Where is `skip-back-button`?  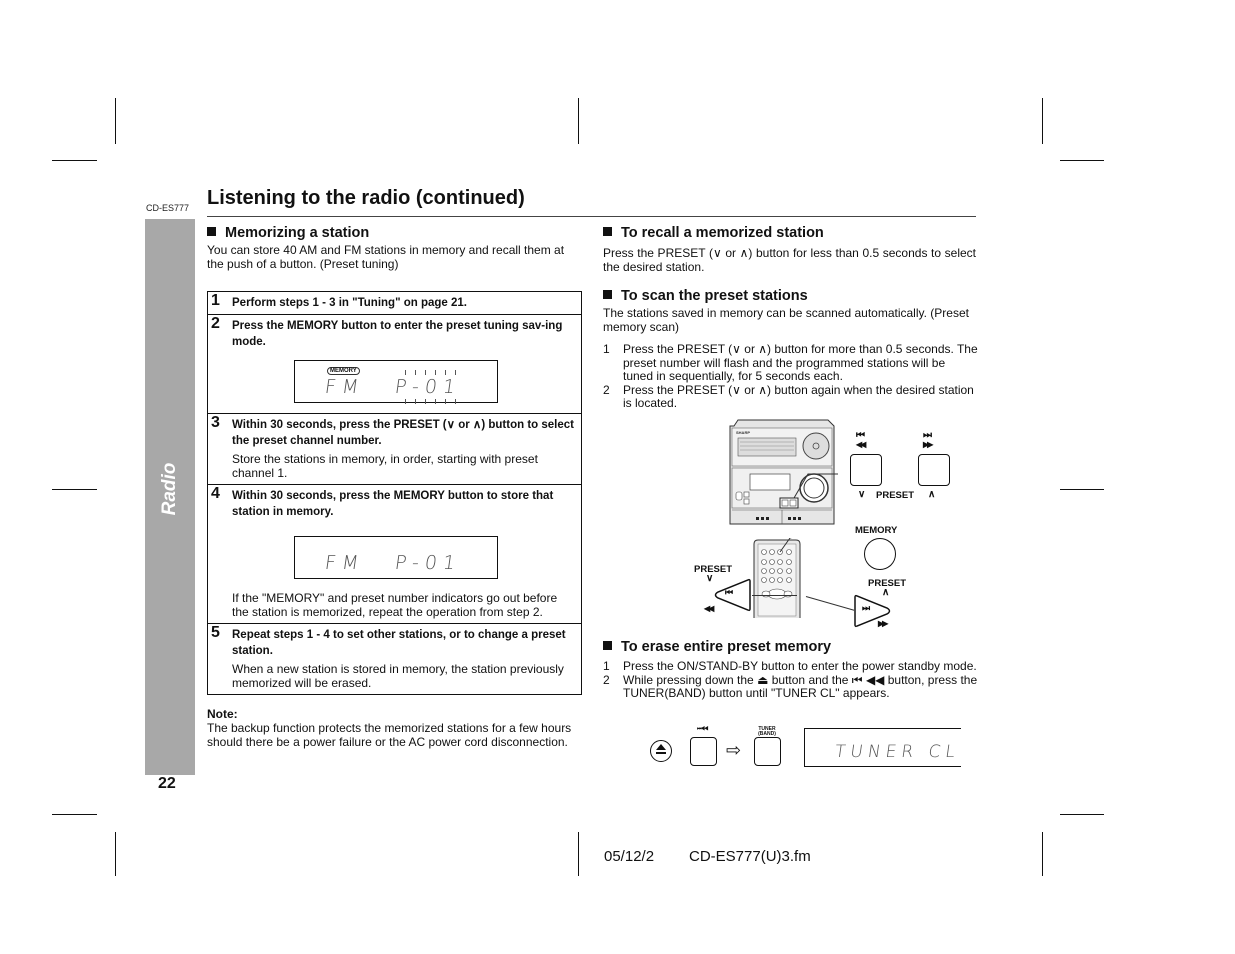 skip-back-button is located at coordinates (703, 751).